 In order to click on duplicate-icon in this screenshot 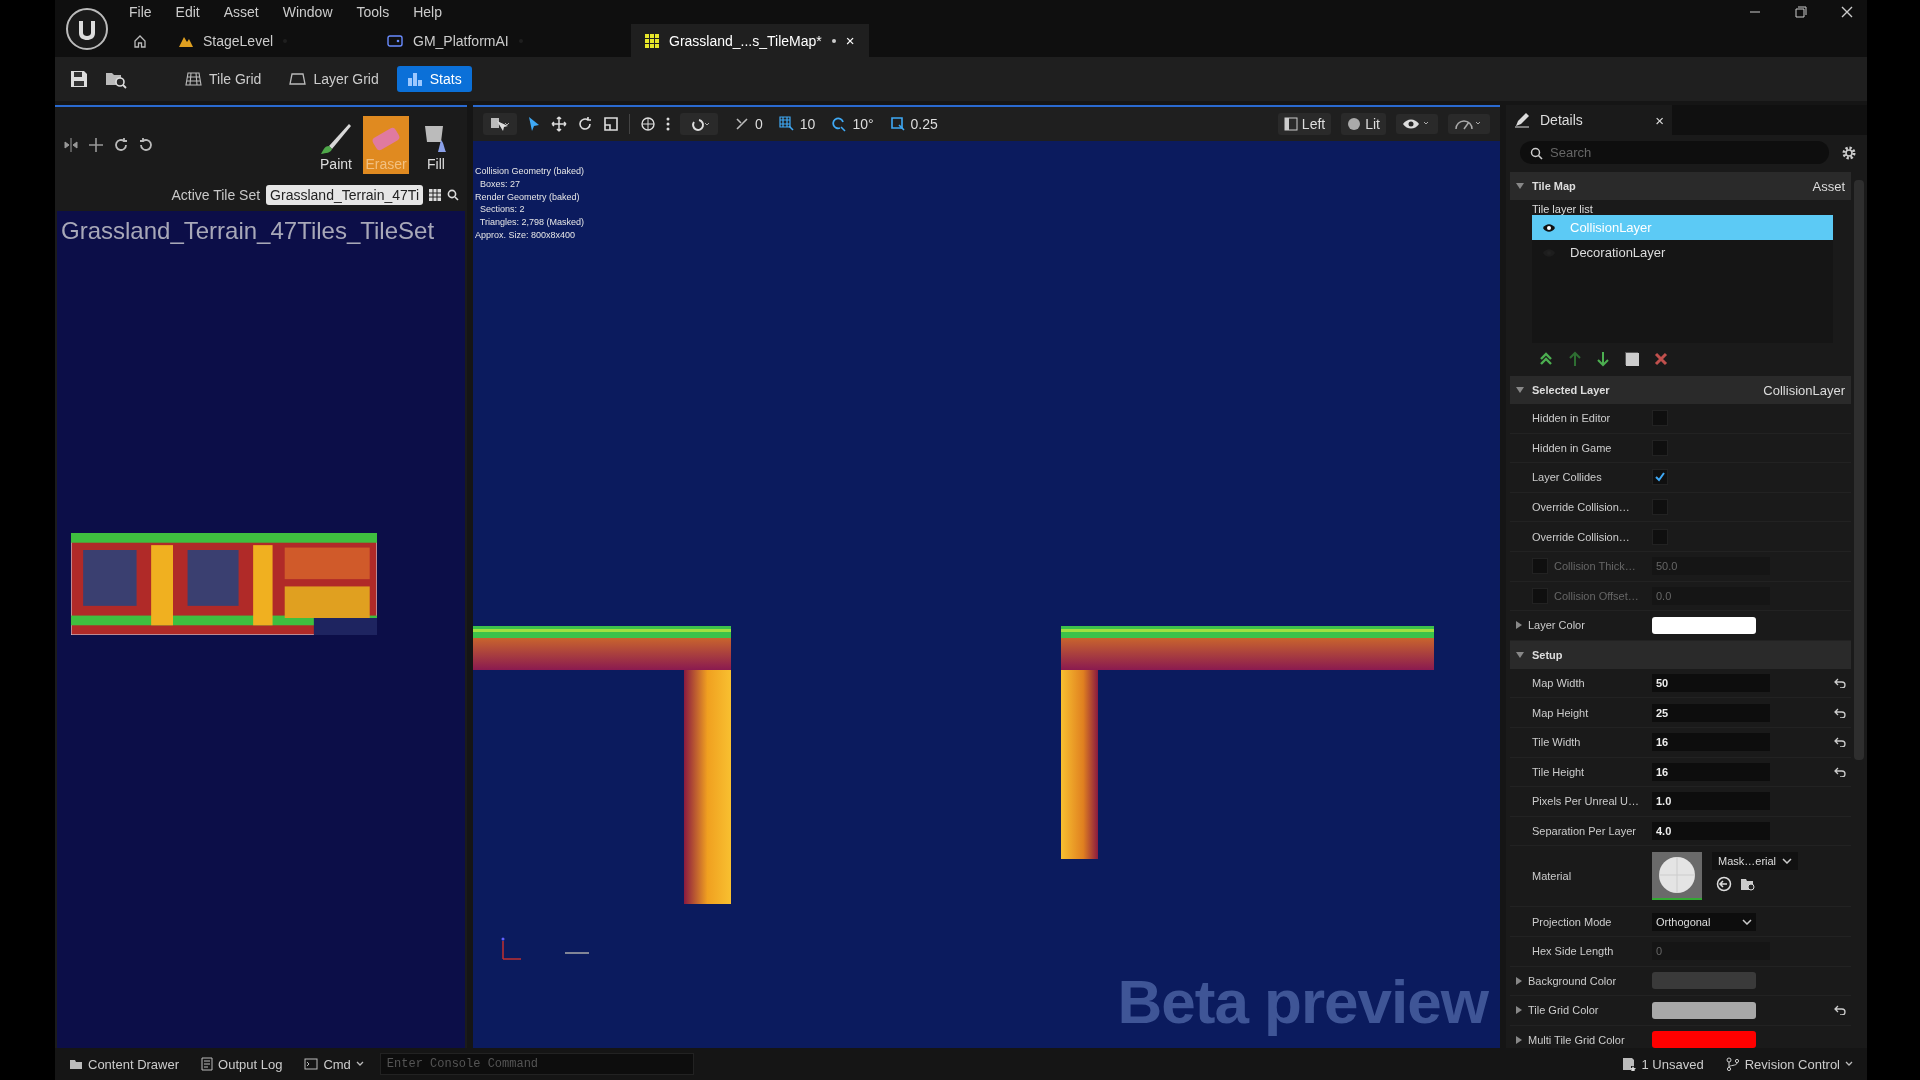, I will do `click(1632, 359)`.